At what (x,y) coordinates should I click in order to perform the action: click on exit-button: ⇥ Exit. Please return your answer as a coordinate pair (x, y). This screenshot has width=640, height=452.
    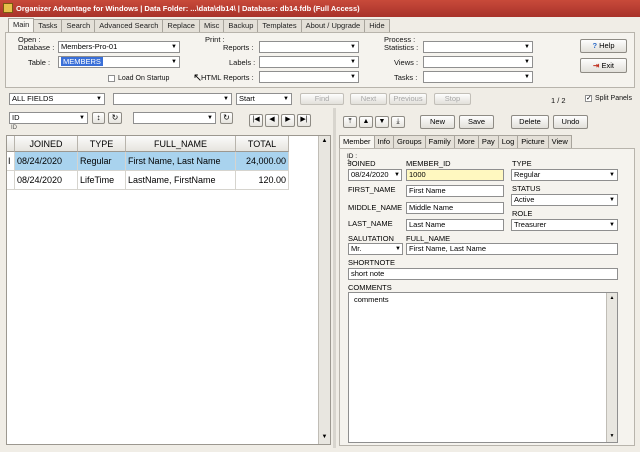
    Looking at the image, I should click on (603, 65).